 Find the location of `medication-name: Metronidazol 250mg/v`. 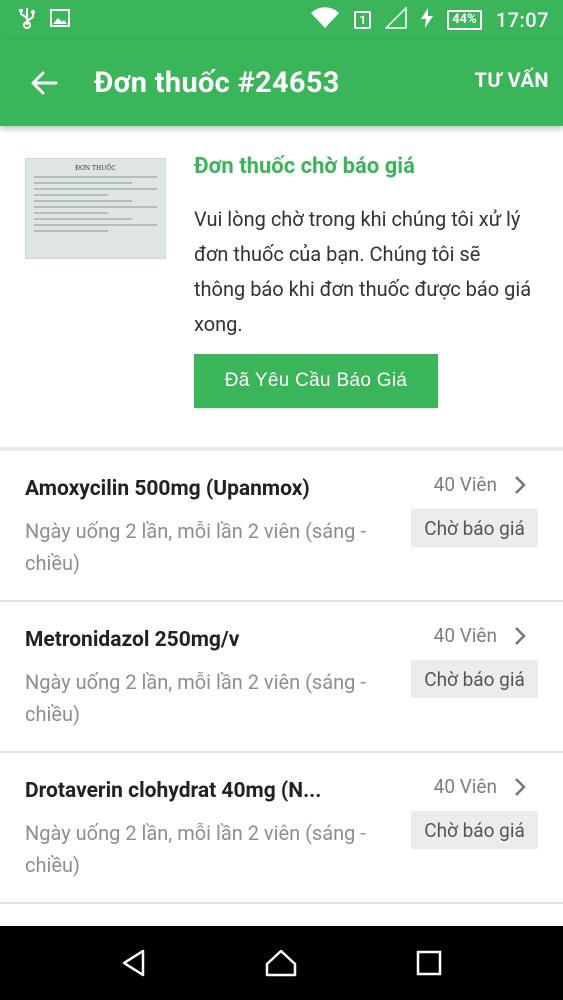

medication-name: Metronidazol 250mg/v is located at coordinates (132, 640).